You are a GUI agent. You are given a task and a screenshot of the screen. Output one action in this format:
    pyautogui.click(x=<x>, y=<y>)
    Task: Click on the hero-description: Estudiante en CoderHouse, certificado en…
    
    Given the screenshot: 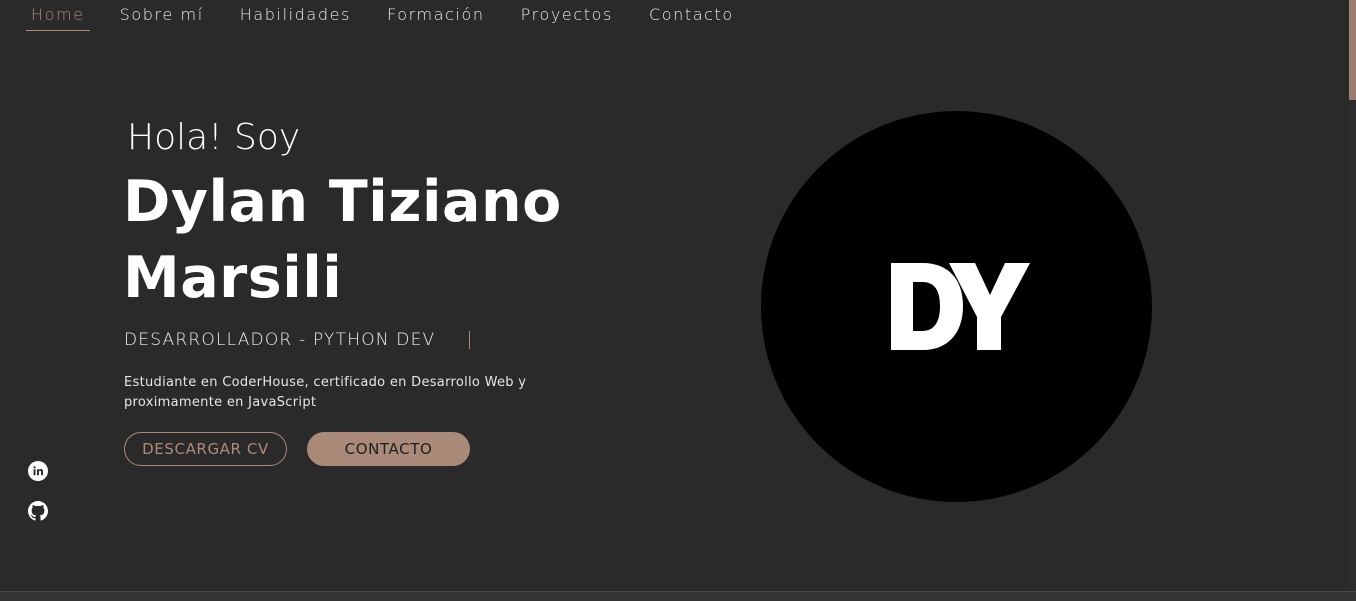 What is the action you would take?
    pyautogui.click(x=325, y=392)
    